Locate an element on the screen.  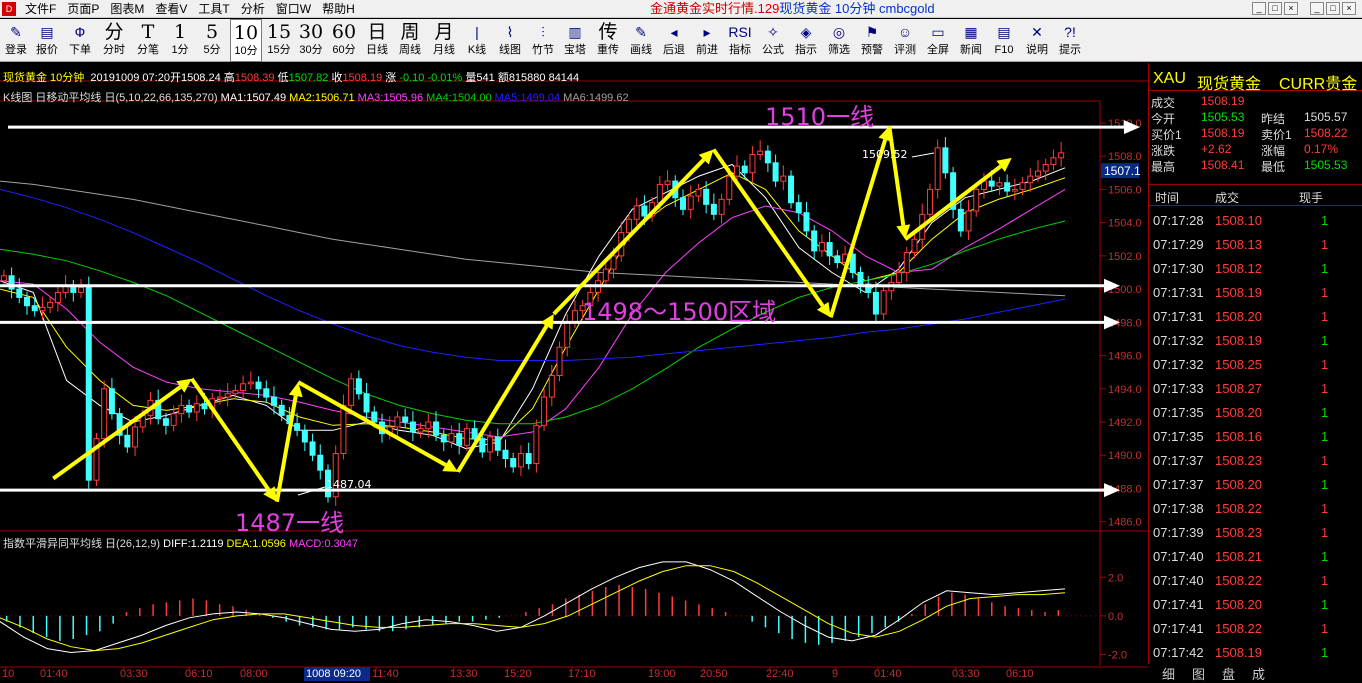
macd-title: 指数平滑异同平均线 日(26,12,9) is located at coordinates (81, 544).